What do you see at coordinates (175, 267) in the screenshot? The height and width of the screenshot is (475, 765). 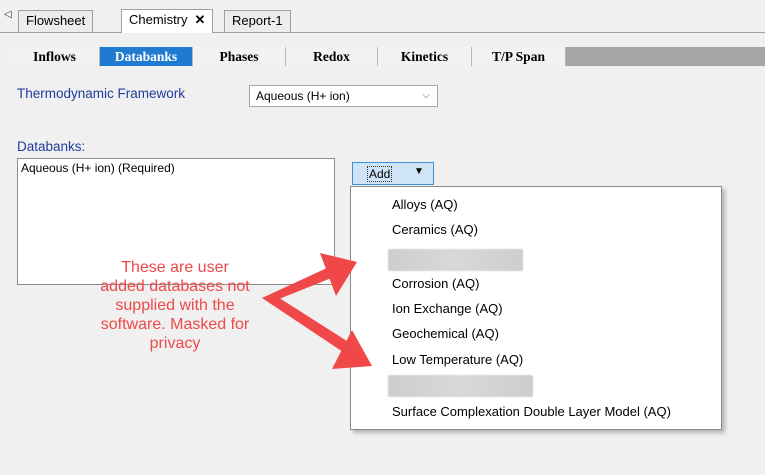 I see `annotation-line: These are user` at bounding box center [175, 267].